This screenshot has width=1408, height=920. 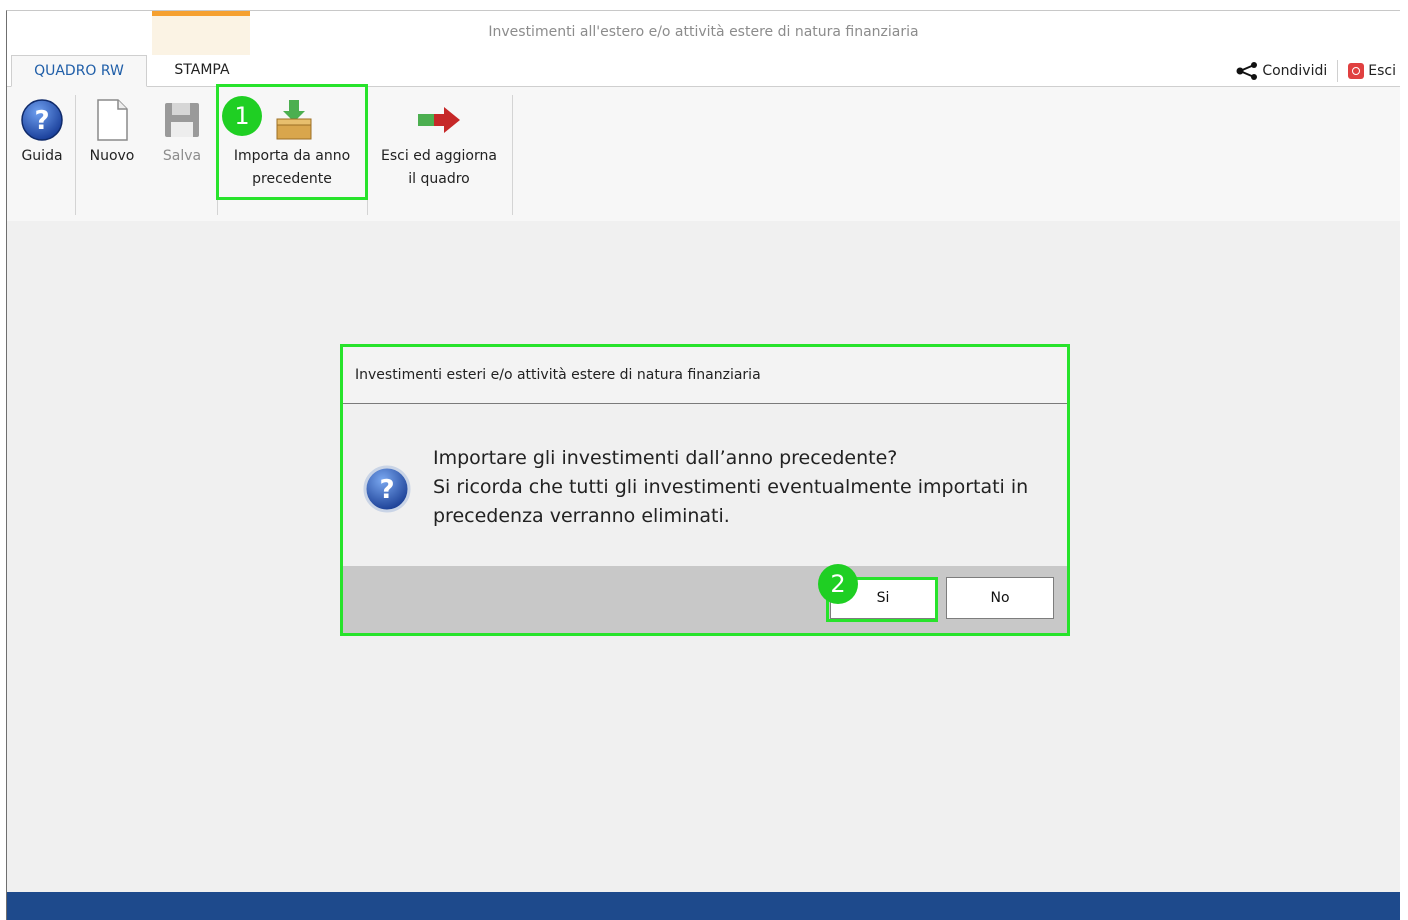 I want to click on step1-badge: 1, so click(x=242, y=116).